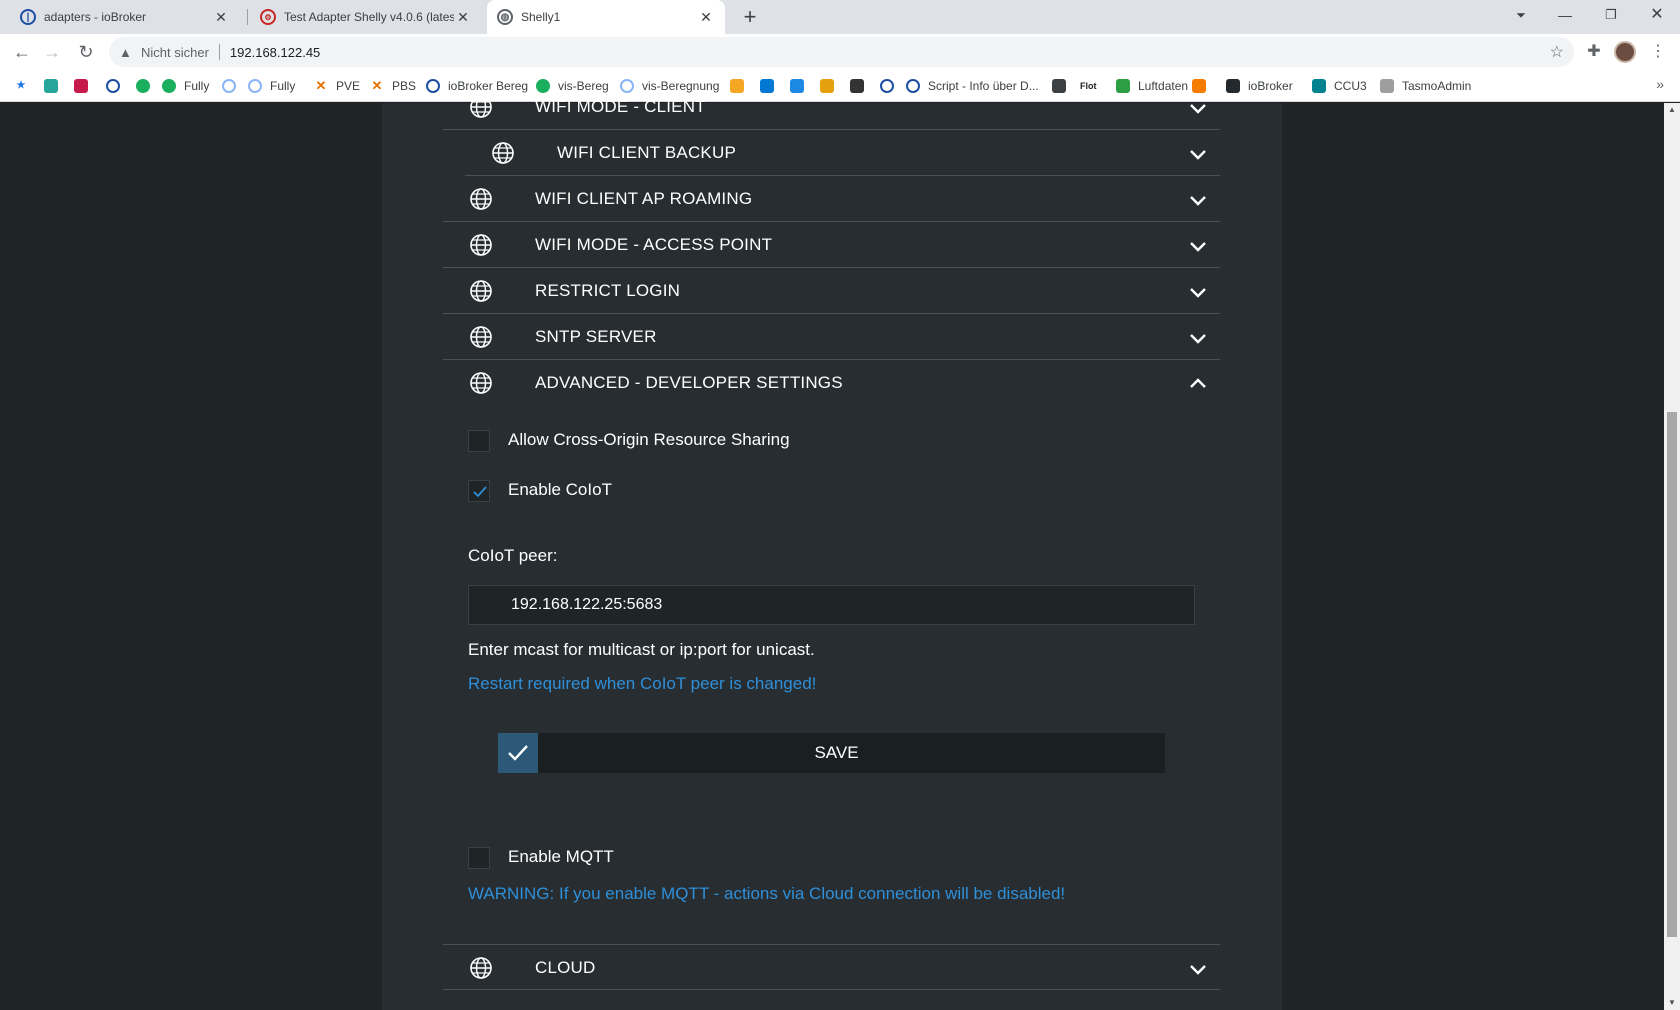 The width and height of the screenshot is (1680, 1010). Describe the element at coordinates (1565, 16) in the screenshot. I see `minimize-button: —` at that location.